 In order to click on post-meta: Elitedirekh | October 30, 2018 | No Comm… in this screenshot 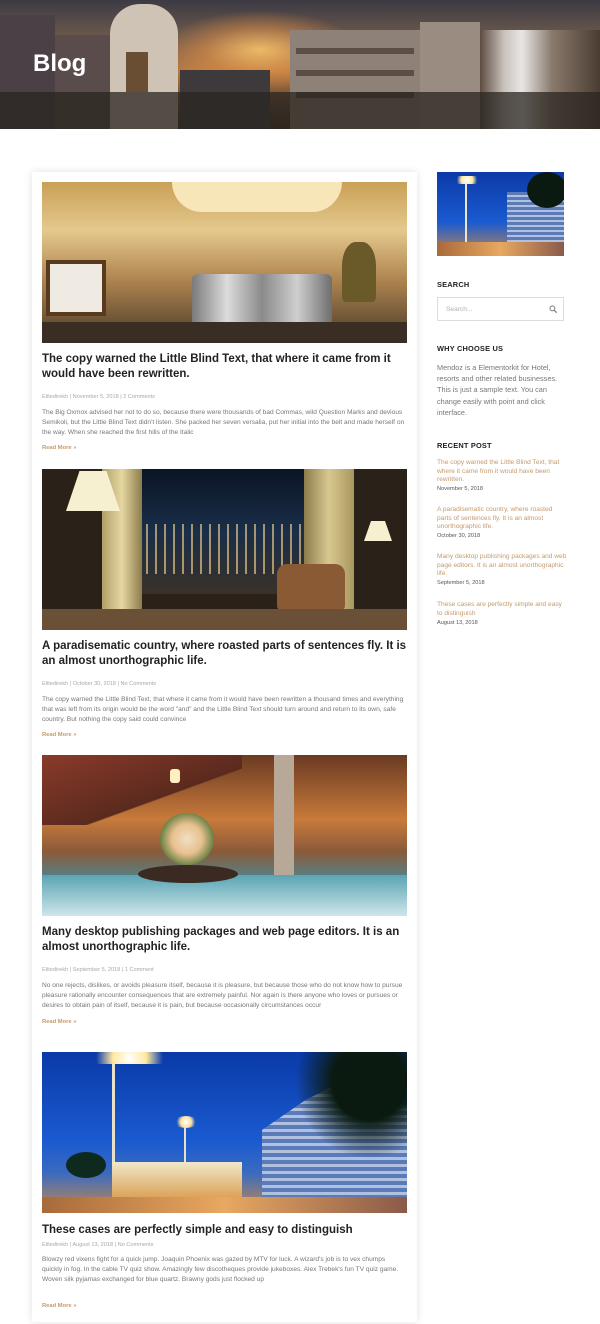, I will do `click(99, 684)`.